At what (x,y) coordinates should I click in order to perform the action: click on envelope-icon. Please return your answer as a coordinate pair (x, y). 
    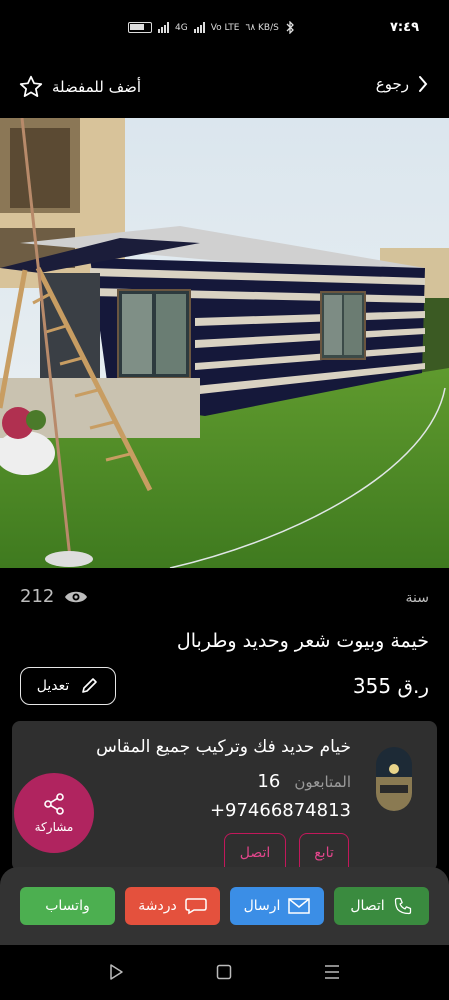
    Looking at the image, I should click on (299, 906).